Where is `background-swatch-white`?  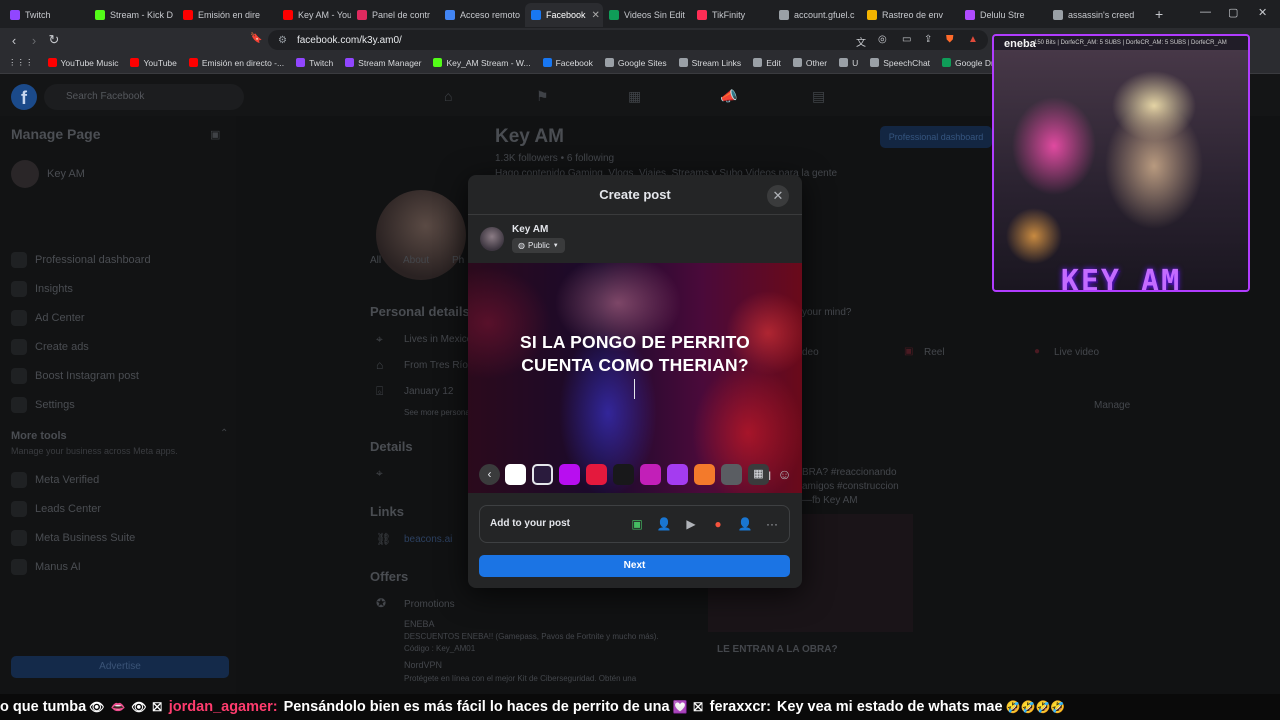 background-swatch-white is located at coordinates (515, 474).